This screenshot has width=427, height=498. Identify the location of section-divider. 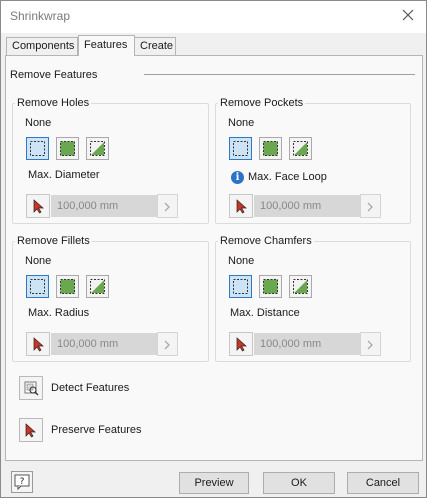
(279, 74).